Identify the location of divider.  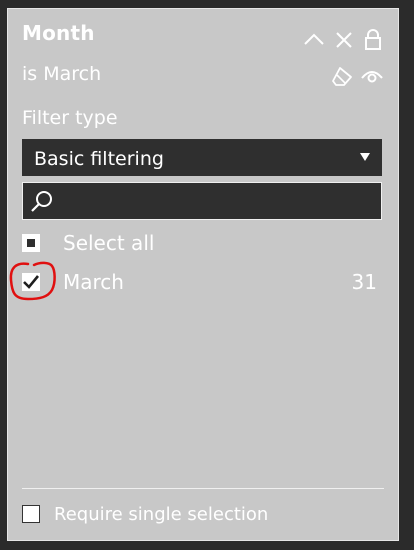
(203, 488).